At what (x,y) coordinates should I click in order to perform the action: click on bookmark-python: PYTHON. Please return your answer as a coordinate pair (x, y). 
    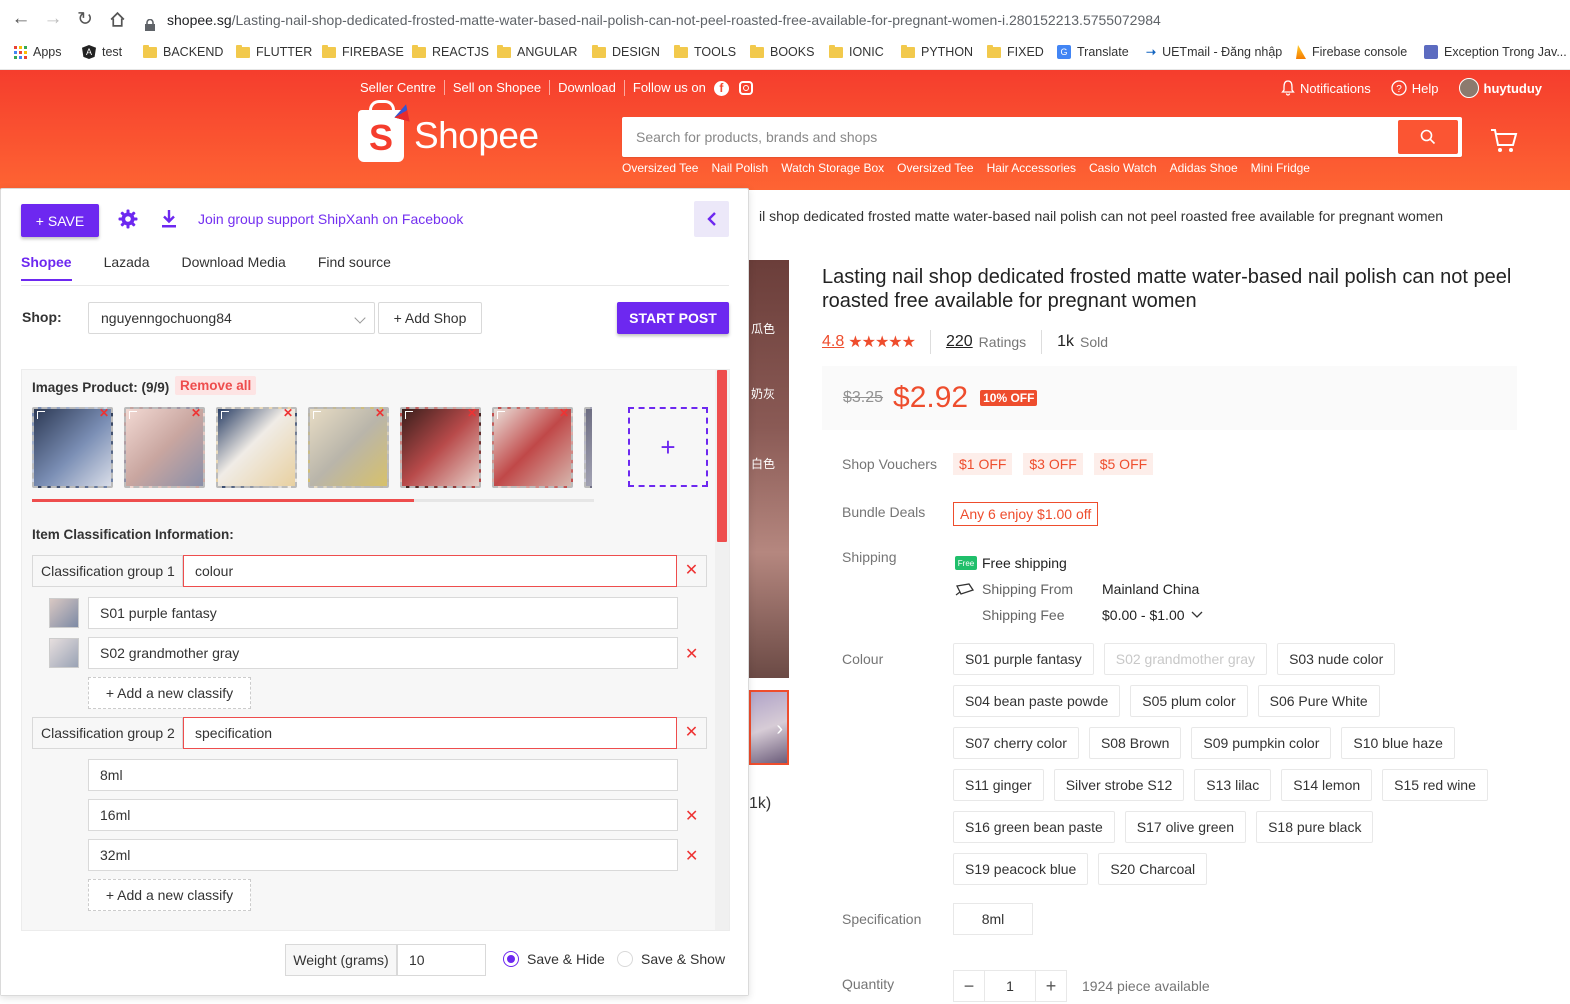
    Looking at the image, I should click on (937, 52).